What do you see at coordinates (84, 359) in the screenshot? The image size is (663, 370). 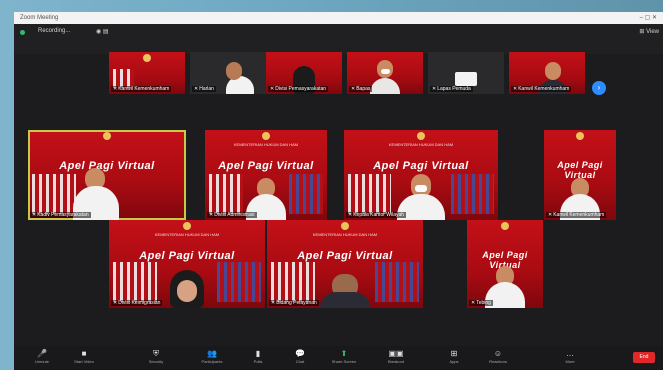 I see `start-video-button: ■ Start Video` at bounding box center [84, 359].